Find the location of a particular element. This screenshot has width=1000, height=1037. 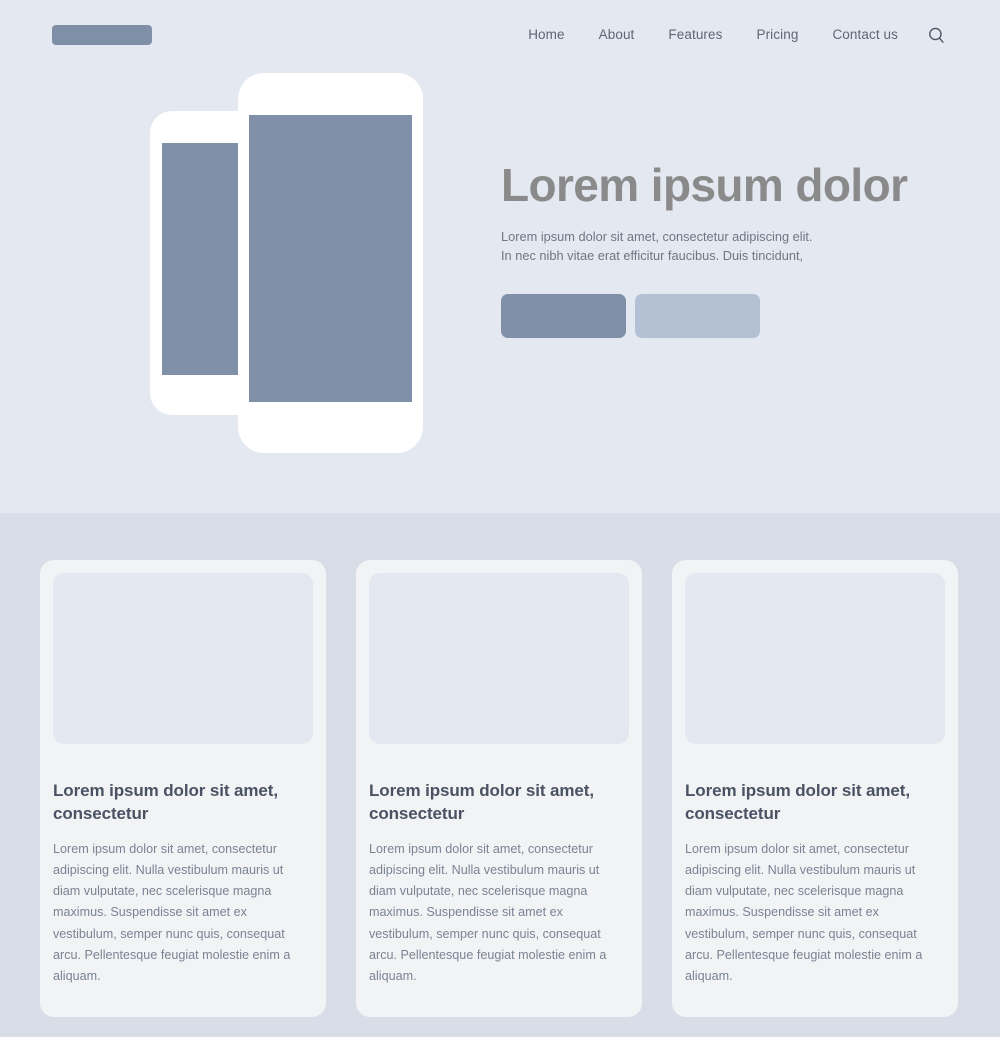

hero-secondary-button is located at coordinates (697, 316).